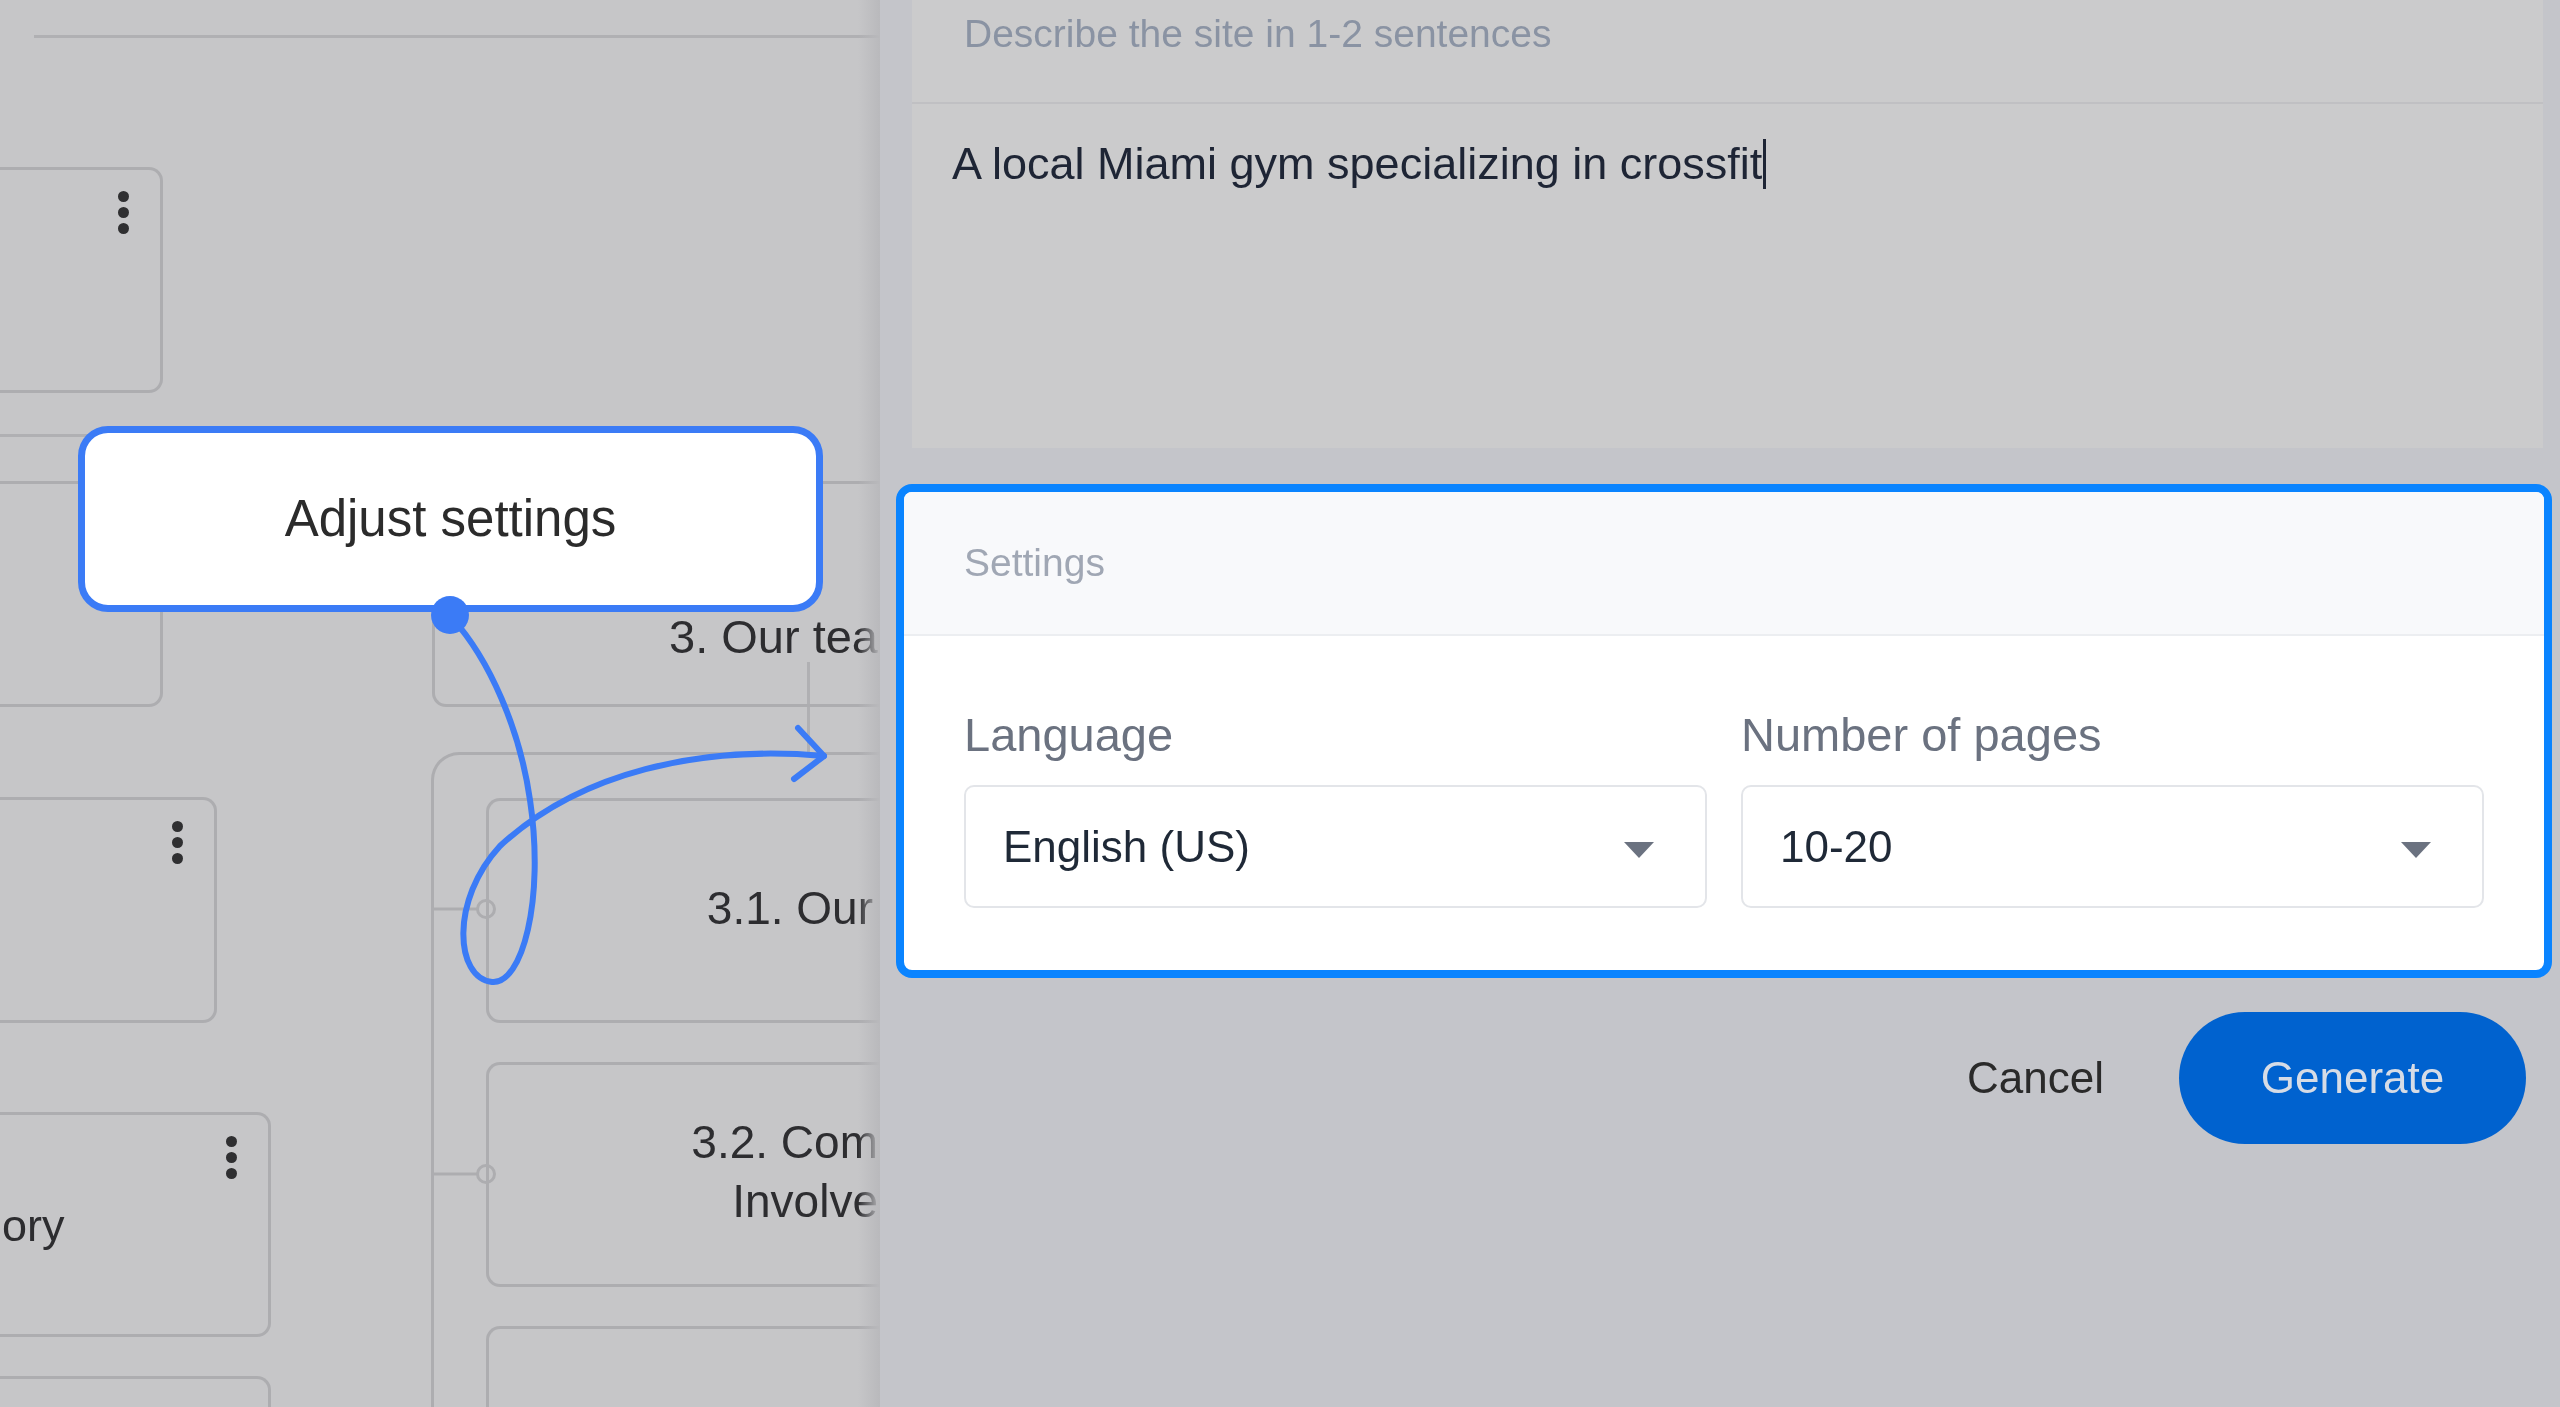  Describe the element at coordinates (1922, 735) in the screenshot. I see `field-label: Number of pages` at that location.